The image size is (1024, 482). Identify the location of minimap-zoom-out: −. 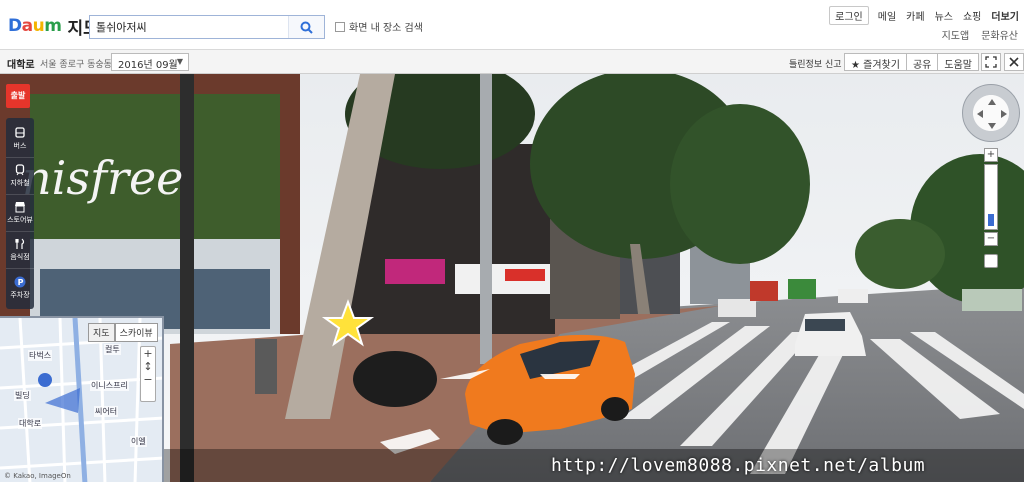
(148, 379).